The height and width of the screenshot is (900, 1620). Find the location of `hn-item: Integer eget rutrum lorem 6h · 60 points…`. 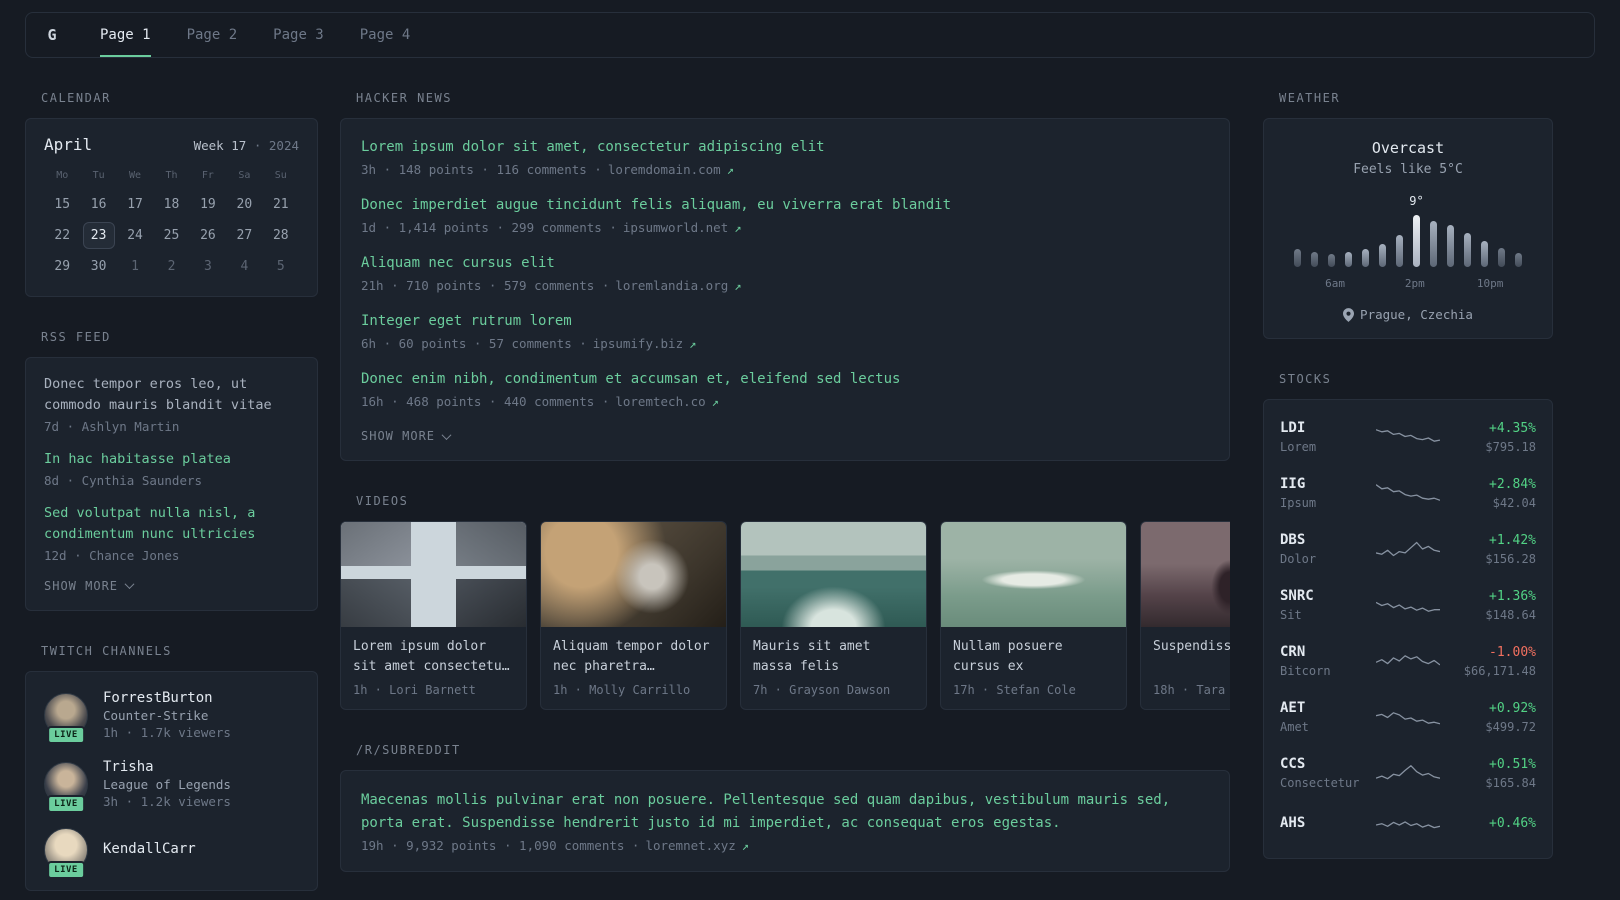

hn-item: Integer eget rutrum lorem 6h · 60 points… is located at coordinates (785, 331).